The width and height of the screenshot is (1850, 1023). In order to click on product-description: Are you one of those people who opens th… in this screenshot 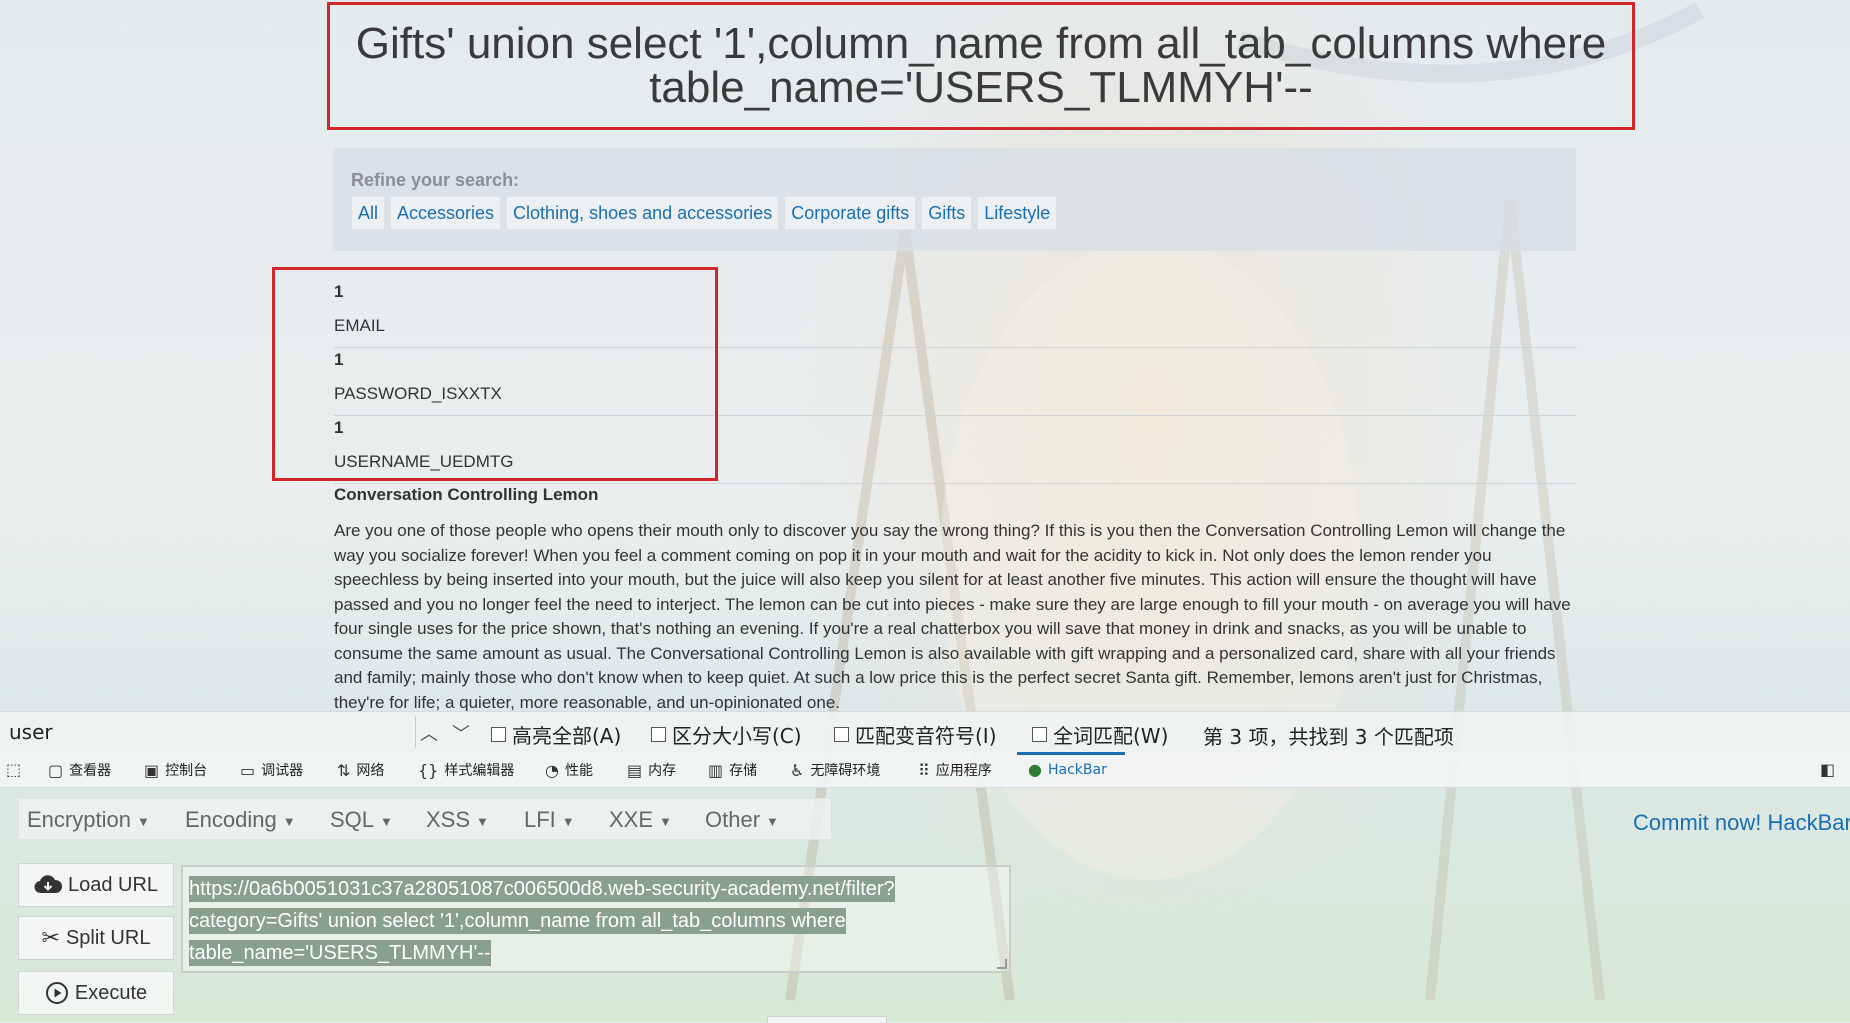, I will do `click(952, 616)`.